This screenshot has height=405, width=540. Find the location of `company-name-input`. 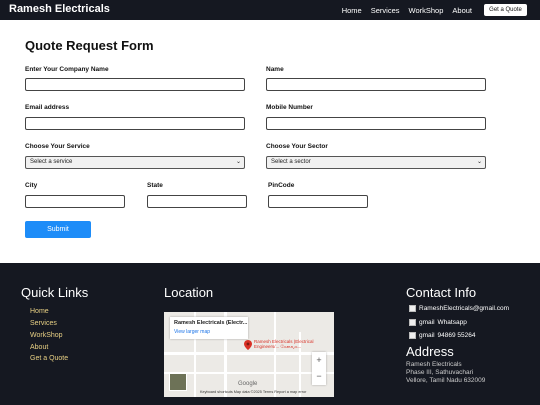

company-name-input is located at coordinates (135, 84).